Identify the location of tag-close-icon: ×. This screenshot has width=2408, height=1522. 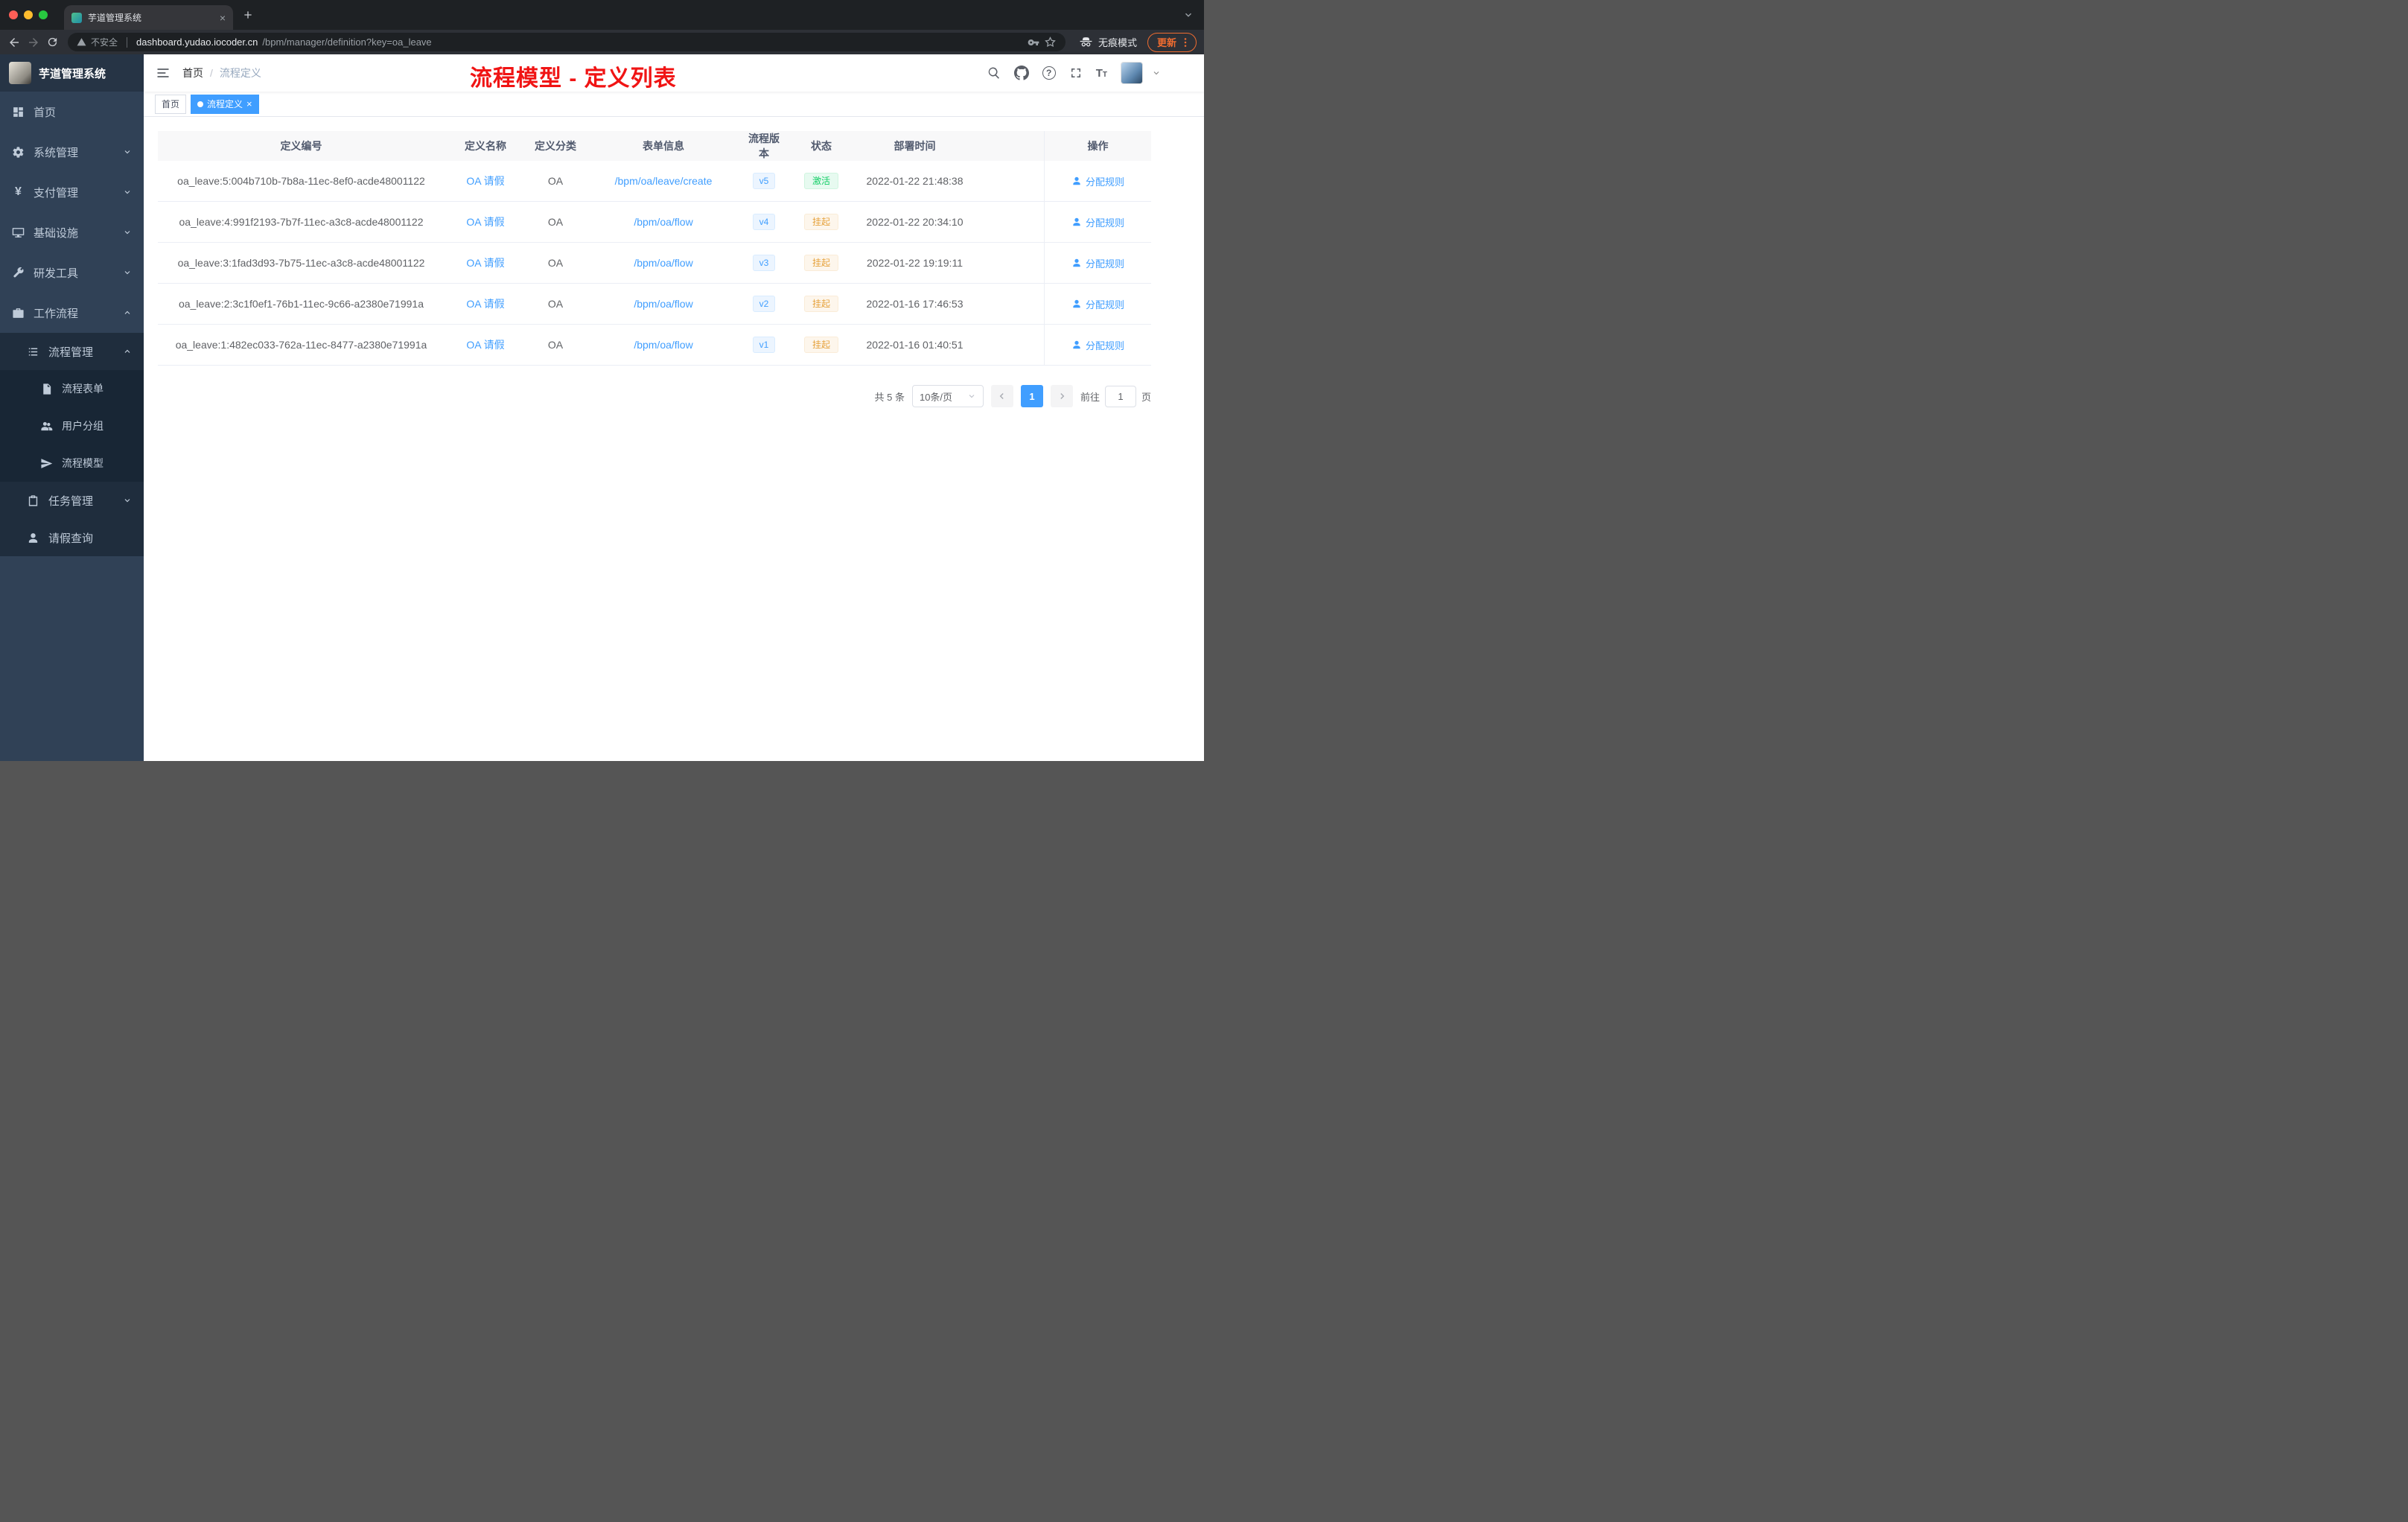
(249, 104).